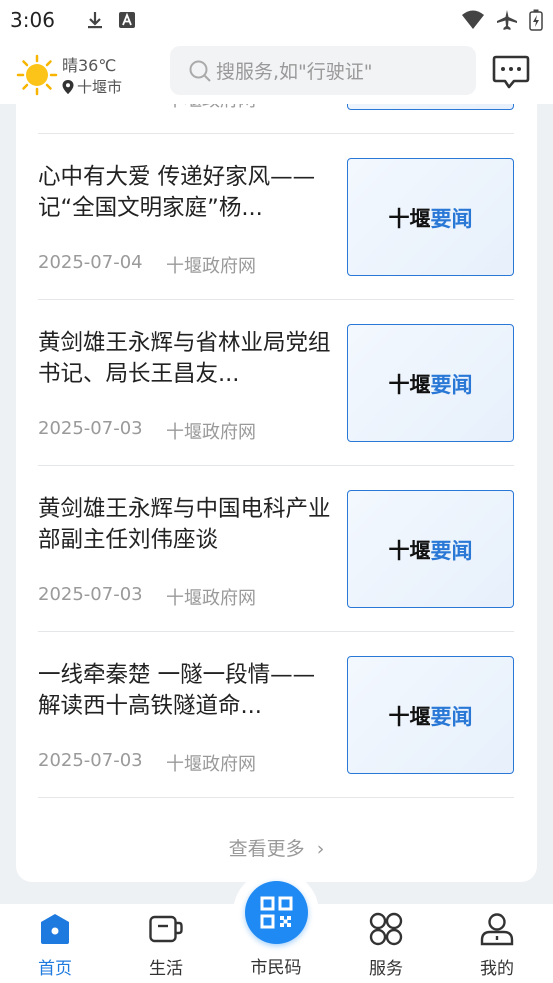 This screenshot has height=983, width=553. I want to click on weather-city: 十堰市, so click(92, 86).